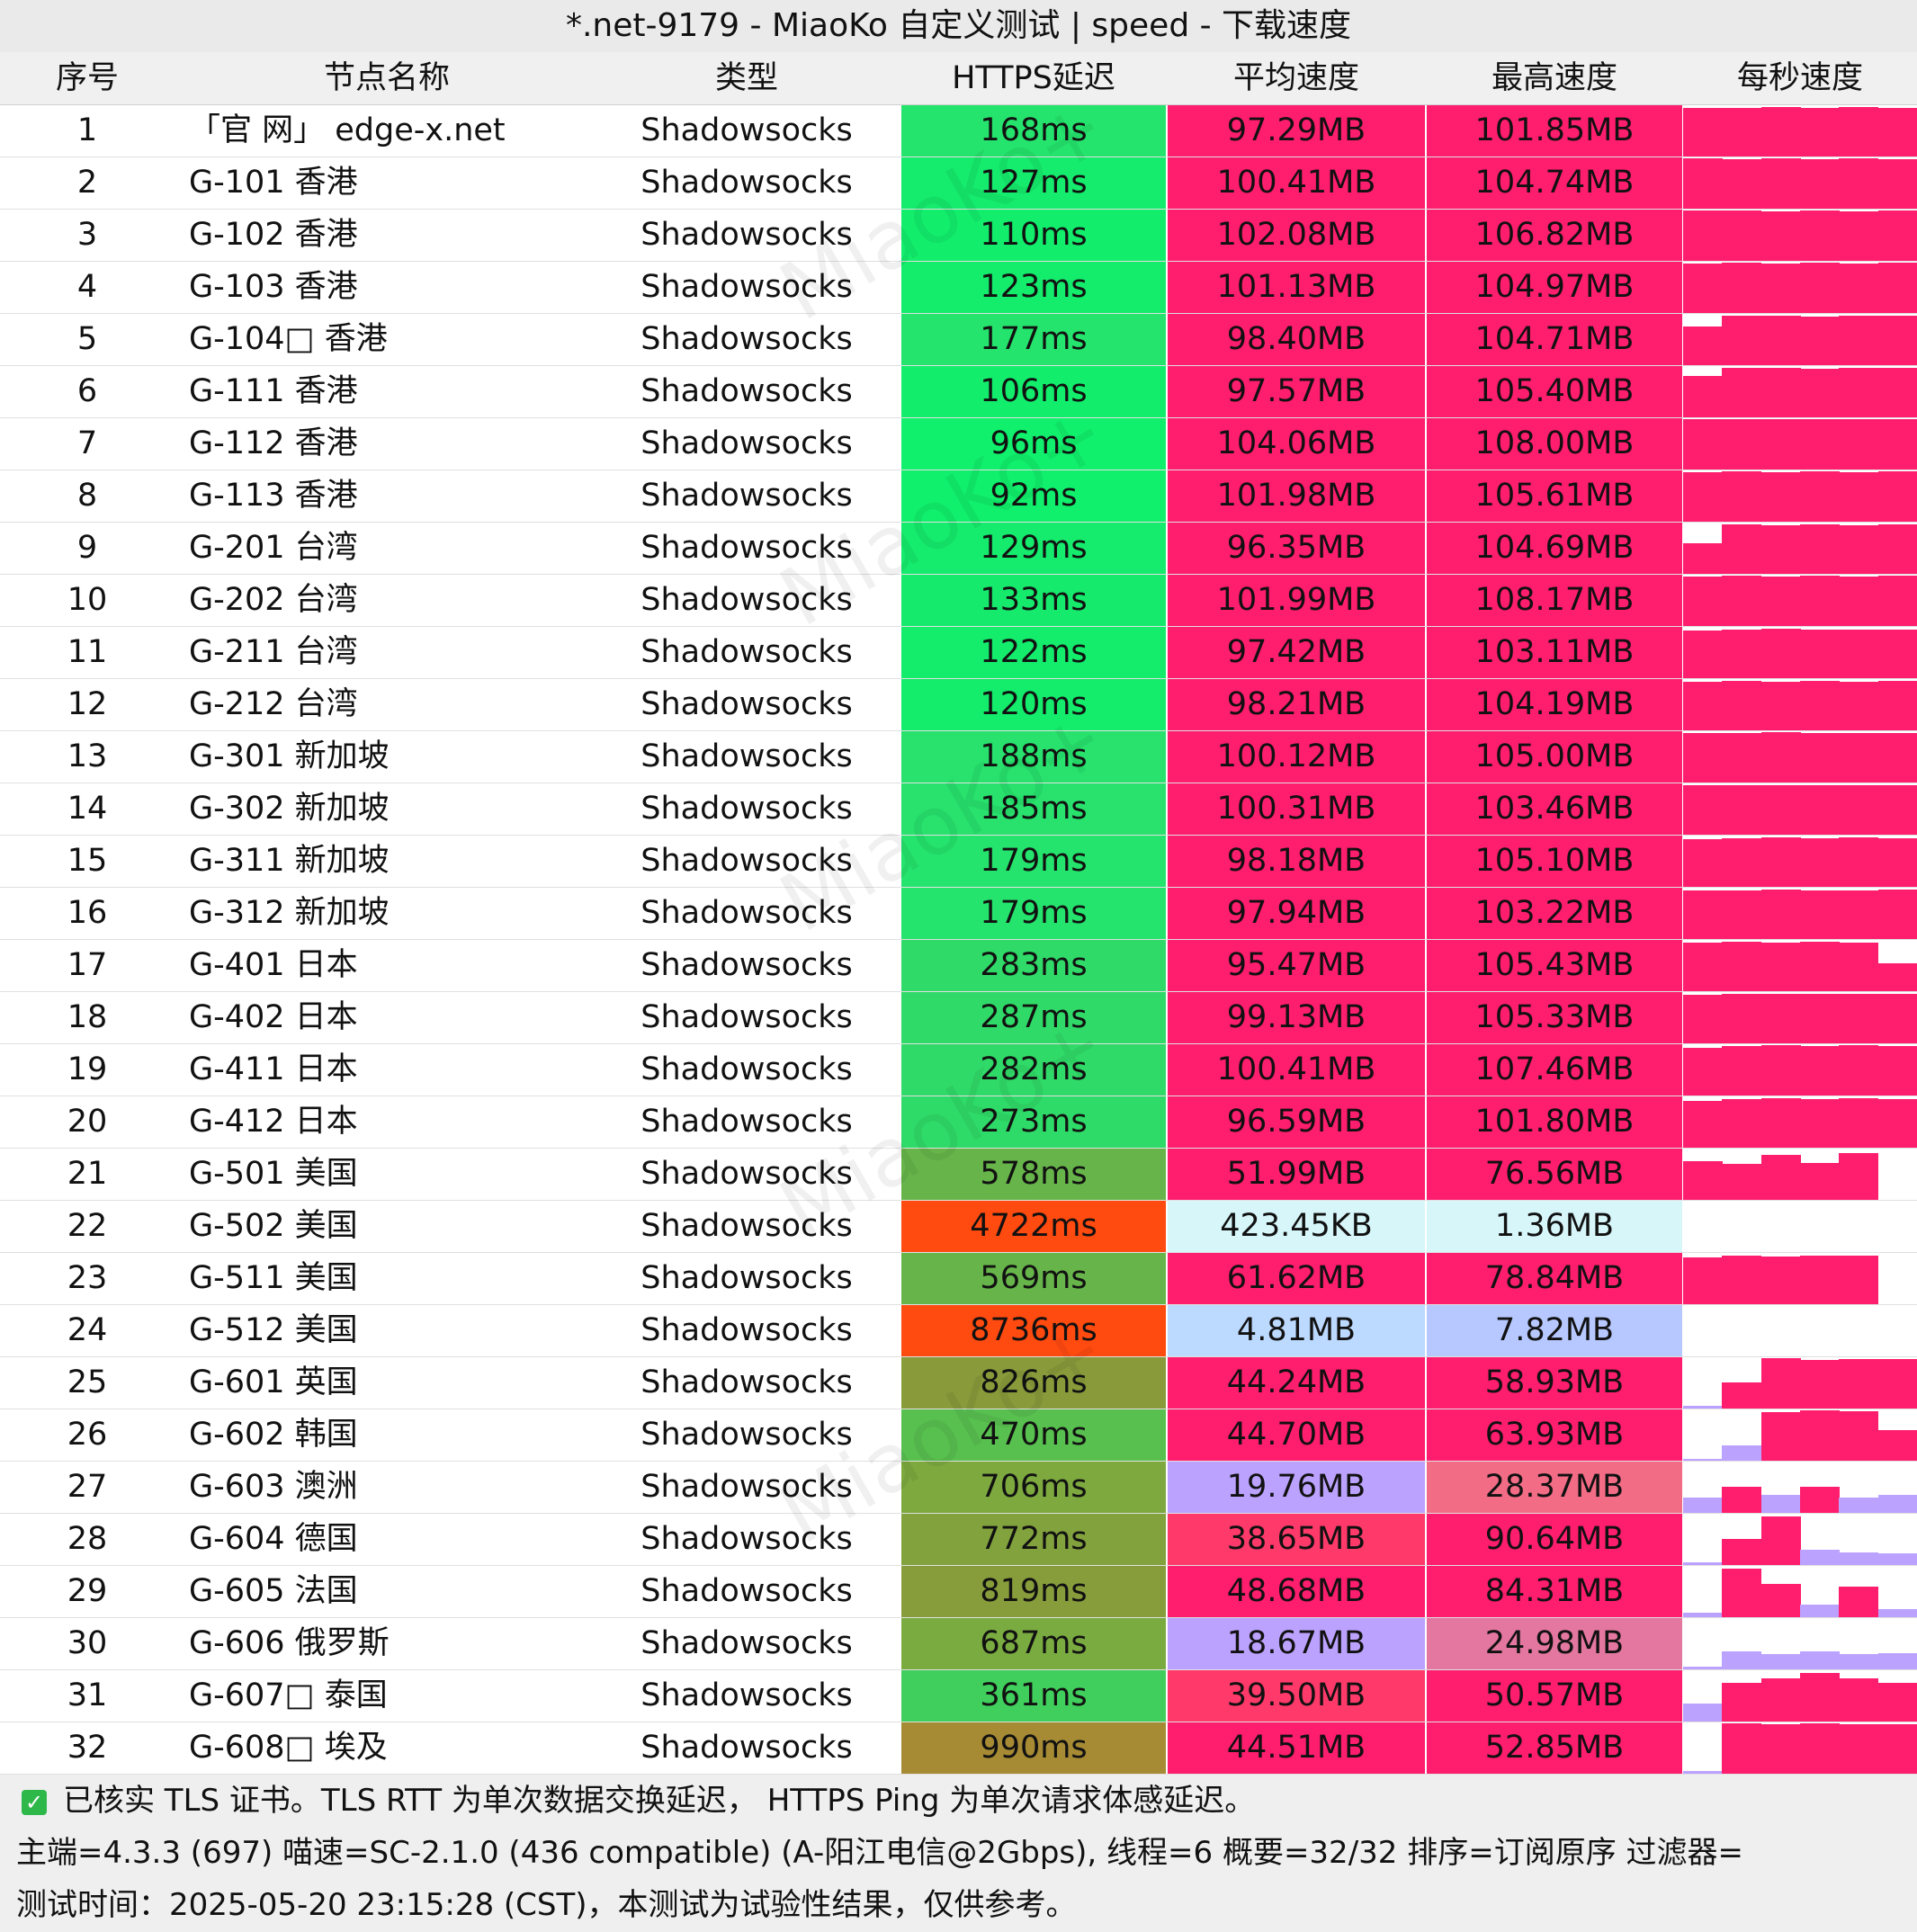  Describe the element at coordinates (1296, 391) in the screenshot. I see `avg-speed: 97.57MB` at that location.